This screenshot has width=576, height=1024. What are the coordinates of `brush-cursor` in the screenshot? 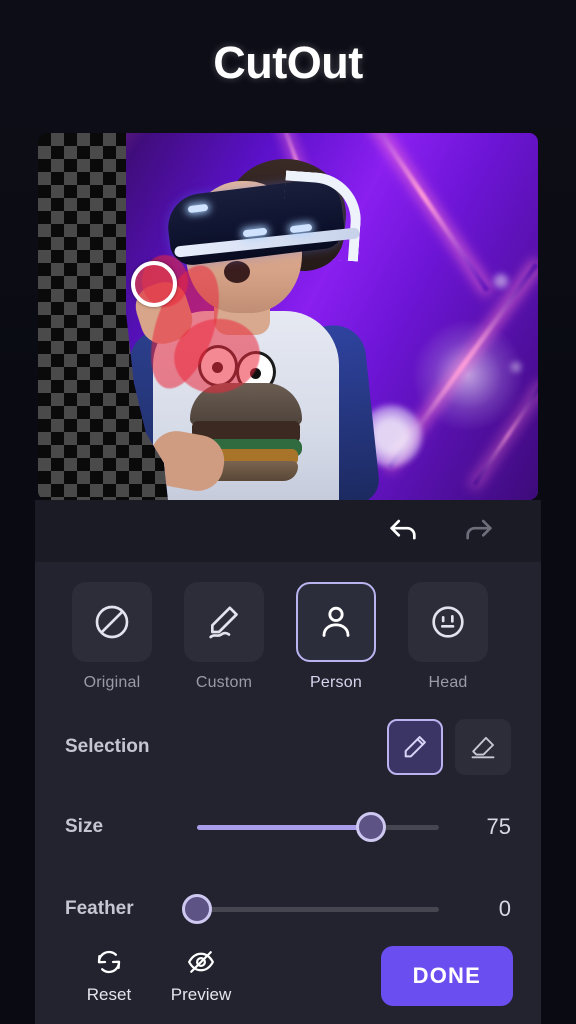 It's located at (154, 284).